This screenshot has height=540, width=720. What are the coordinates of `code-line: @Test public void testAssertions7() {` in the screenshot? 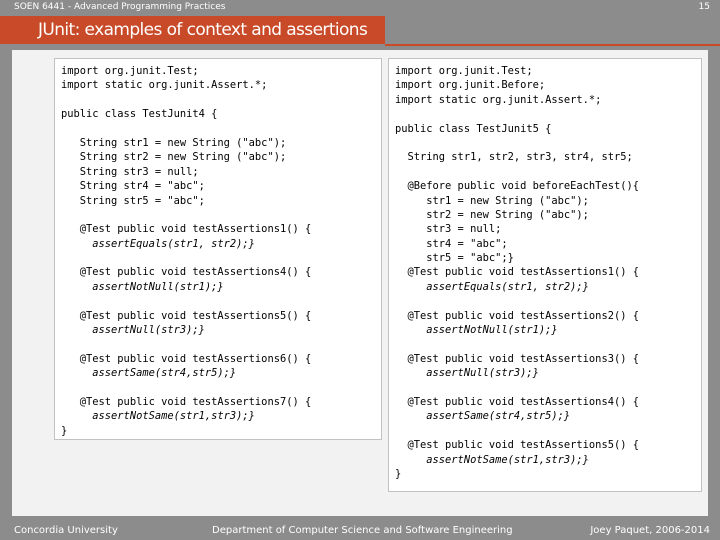 It's located at (186, 401).